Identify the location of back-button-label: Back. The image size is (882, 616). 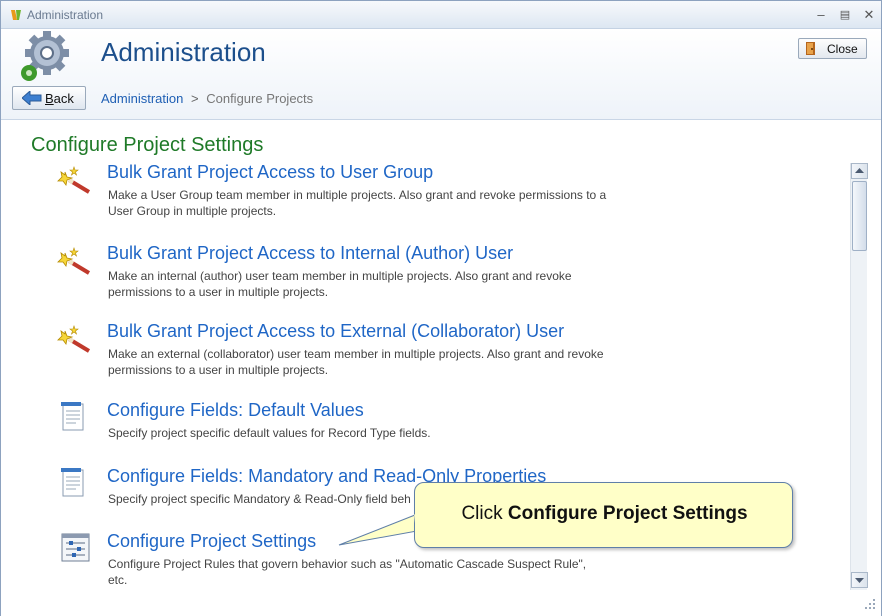
(59, 98).